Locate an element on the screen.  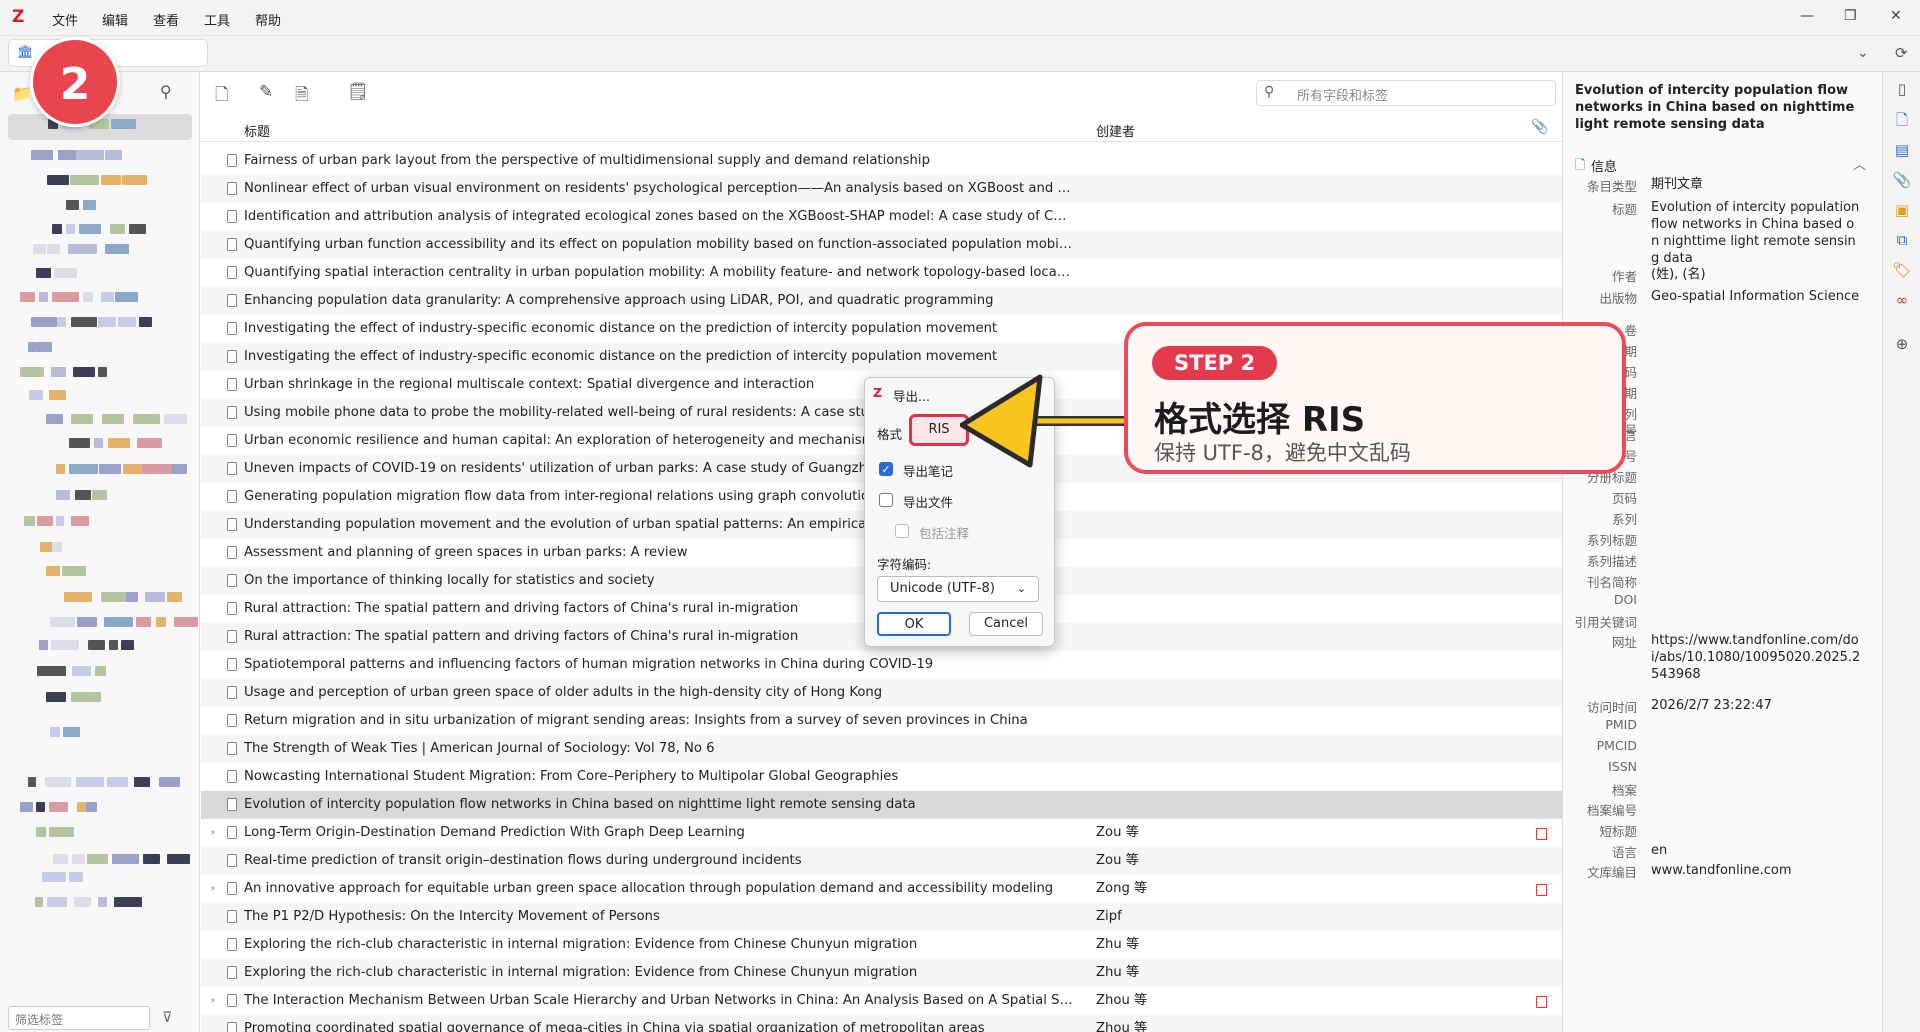
related-nav-icon: ∞ is located at coordinates (1902, 300).